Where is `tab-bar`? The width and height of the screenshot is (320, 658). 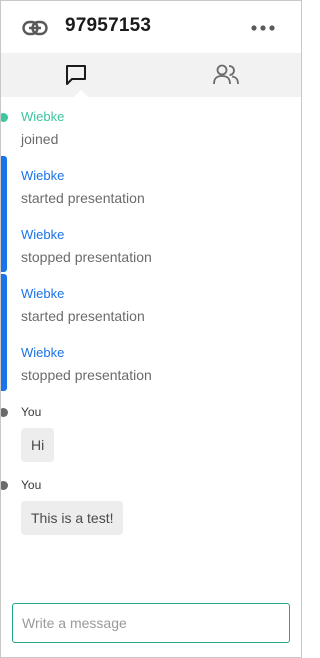 tab-bar is located at coordinates (151, 75).